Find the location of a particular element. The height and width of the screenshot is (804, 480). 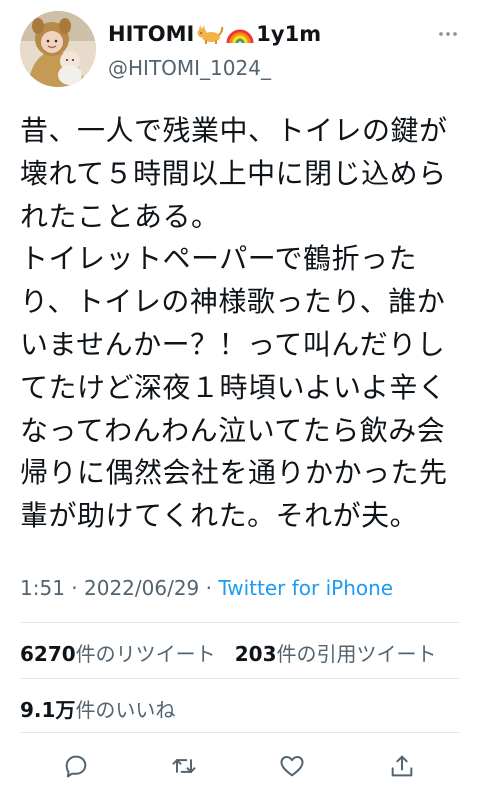

avatar is located at coordinates (58, 49).